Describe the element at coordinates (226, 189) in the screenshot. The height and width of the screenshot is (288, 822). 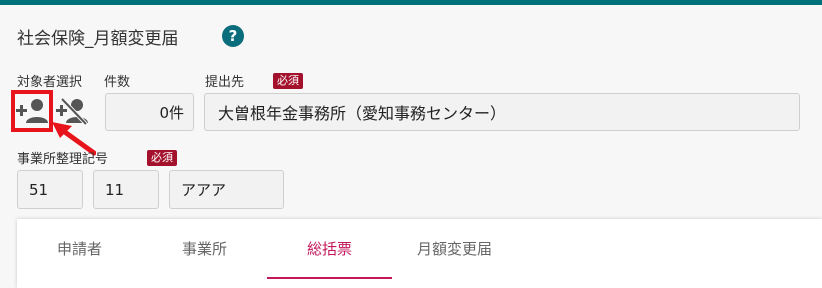
I see `office-code-field-3: アアア` at that location.